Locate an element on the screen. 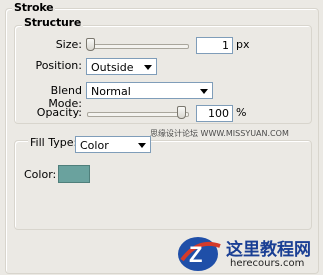 This screenshot has width=323, height=275. site-logo: Z 这里教程网 herecours.com is located at coordinates (249, 254).